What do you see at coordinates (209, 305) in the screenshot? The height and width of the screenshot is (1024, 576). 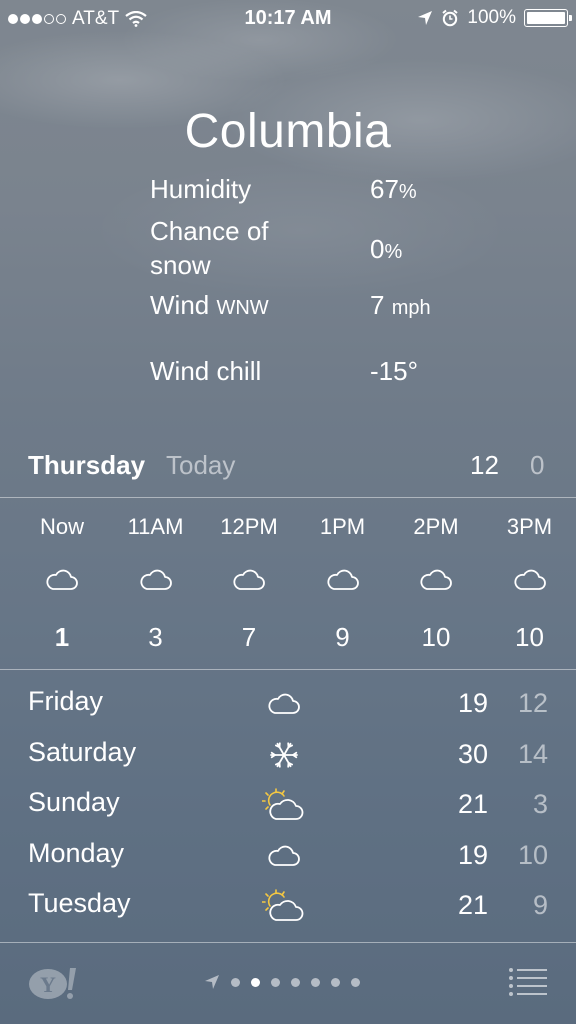 I see `wind-label: Wind WNW` at bounding box center [209, 305].